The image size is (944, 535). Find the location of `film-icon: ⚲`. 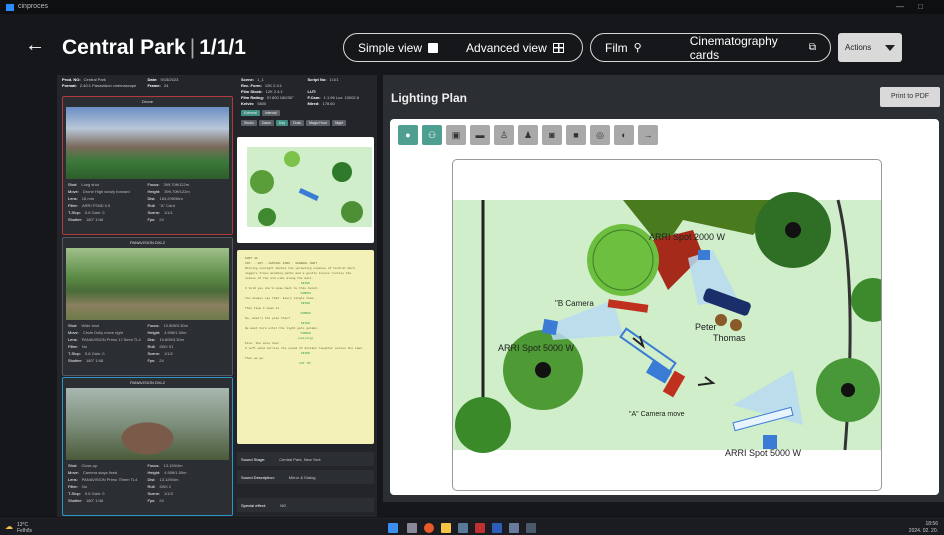

film-icon: ⚲ is located at coordinates (637, 48).